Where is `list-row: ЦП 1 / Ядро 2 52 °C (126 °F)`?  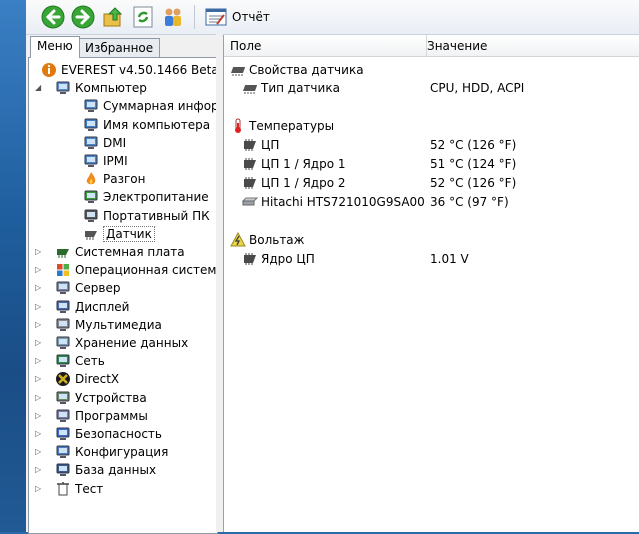
list-row: ЦП 1 / Ядро 2 52 °C (126 °F) is located at coordinates (431, 183).